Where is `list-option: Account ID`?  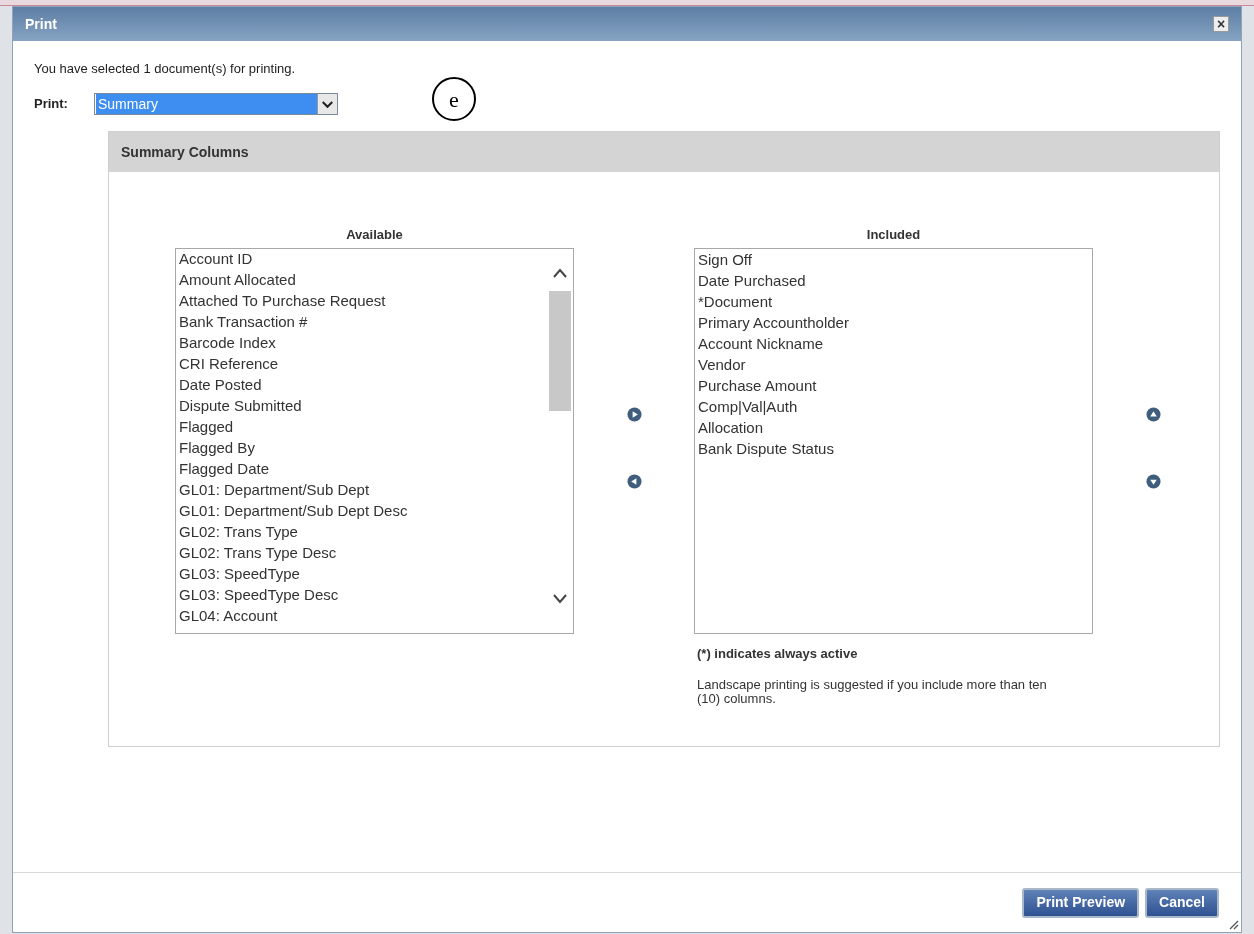 list-option: Account ID is located at coordinates (363, 259).